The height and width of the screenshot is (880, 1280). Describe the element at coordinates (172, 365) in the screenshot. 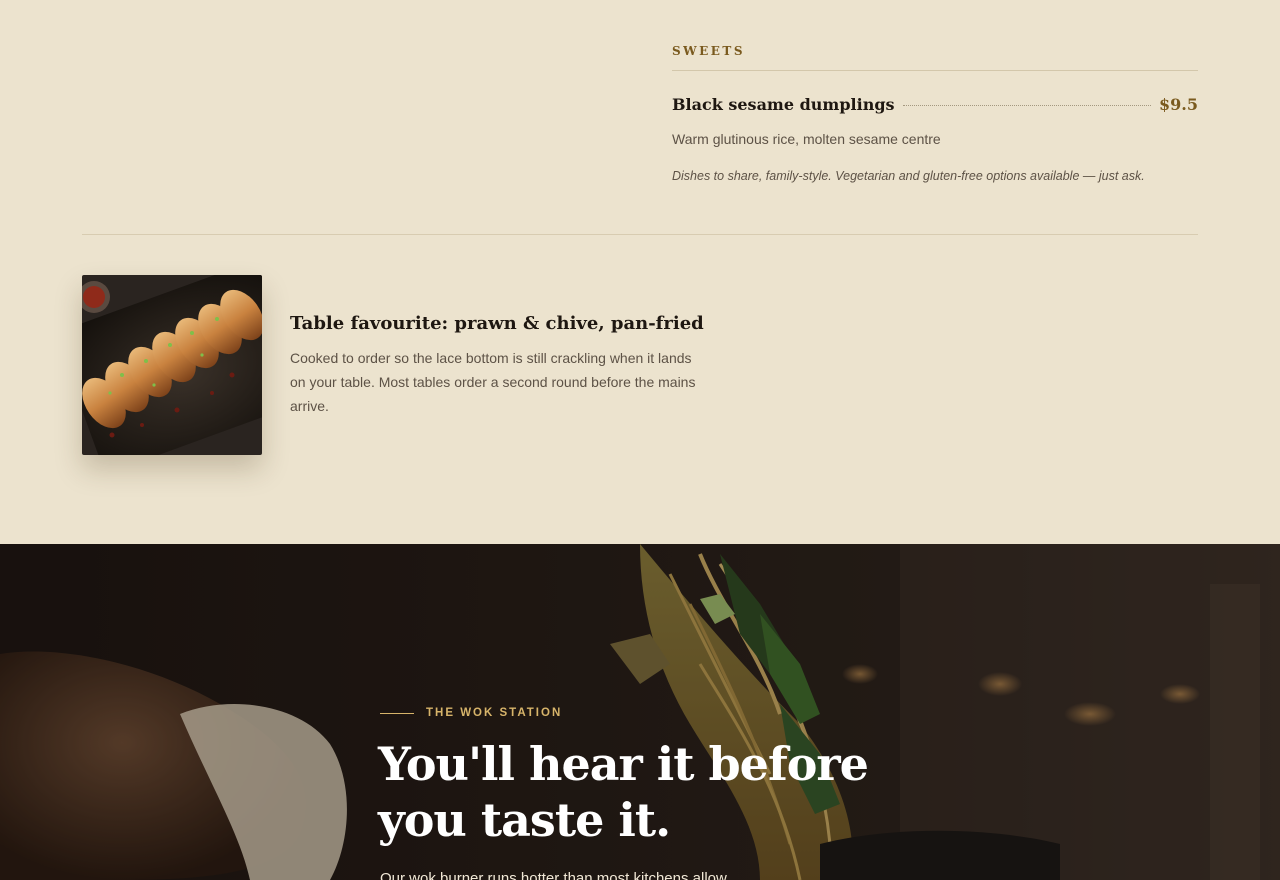

I see `dumplings-photo` at that location.